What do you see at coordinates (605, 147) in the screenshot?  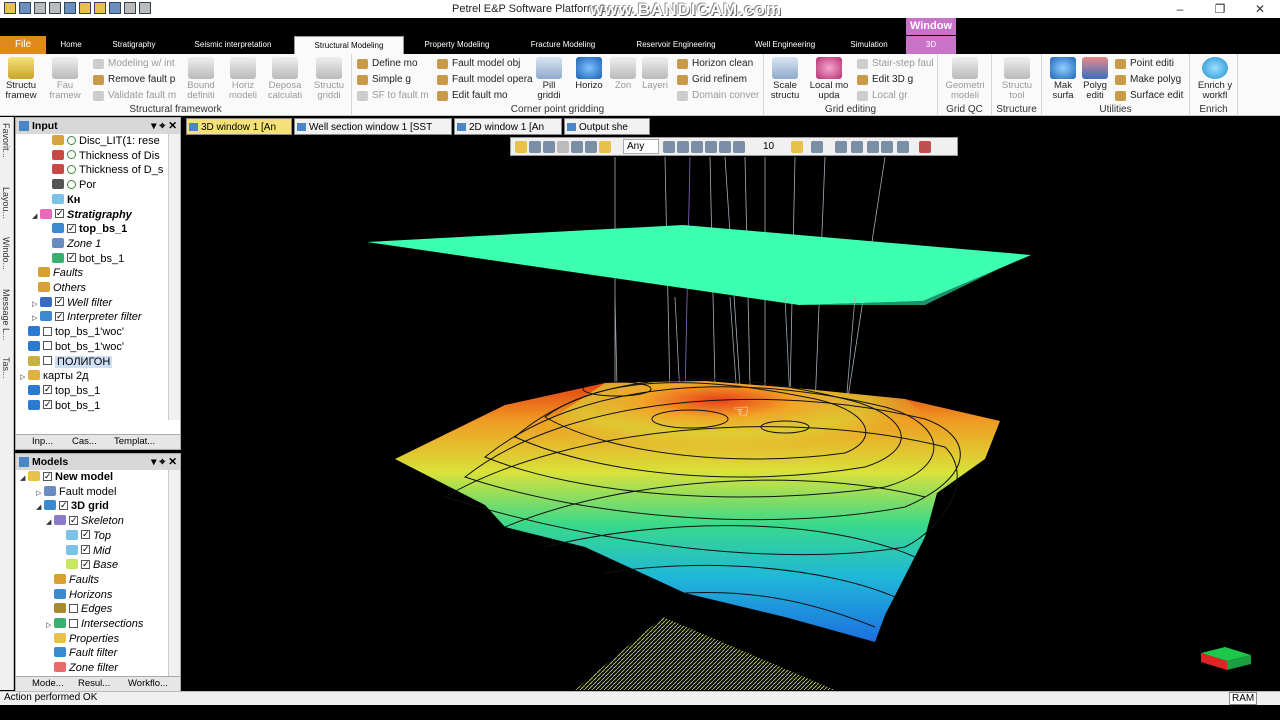 I see `paint-icon` at bounding box center [605, 147].